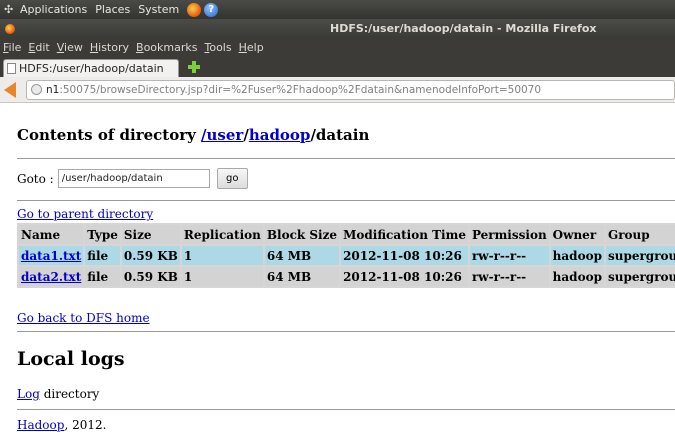 Image resolution: width=675 pixels, height=432 pixels. I want to click on go-button: go, so click(232, 178).